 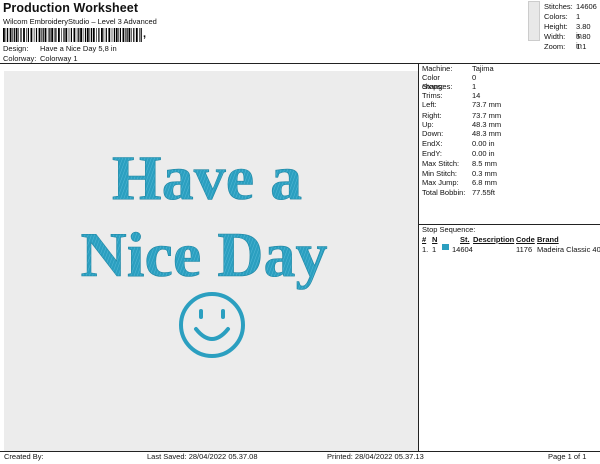 I want to click on footer-last-saved: Last Saved: 28/04/2022 05.37.08, so click(x=202, y=456).